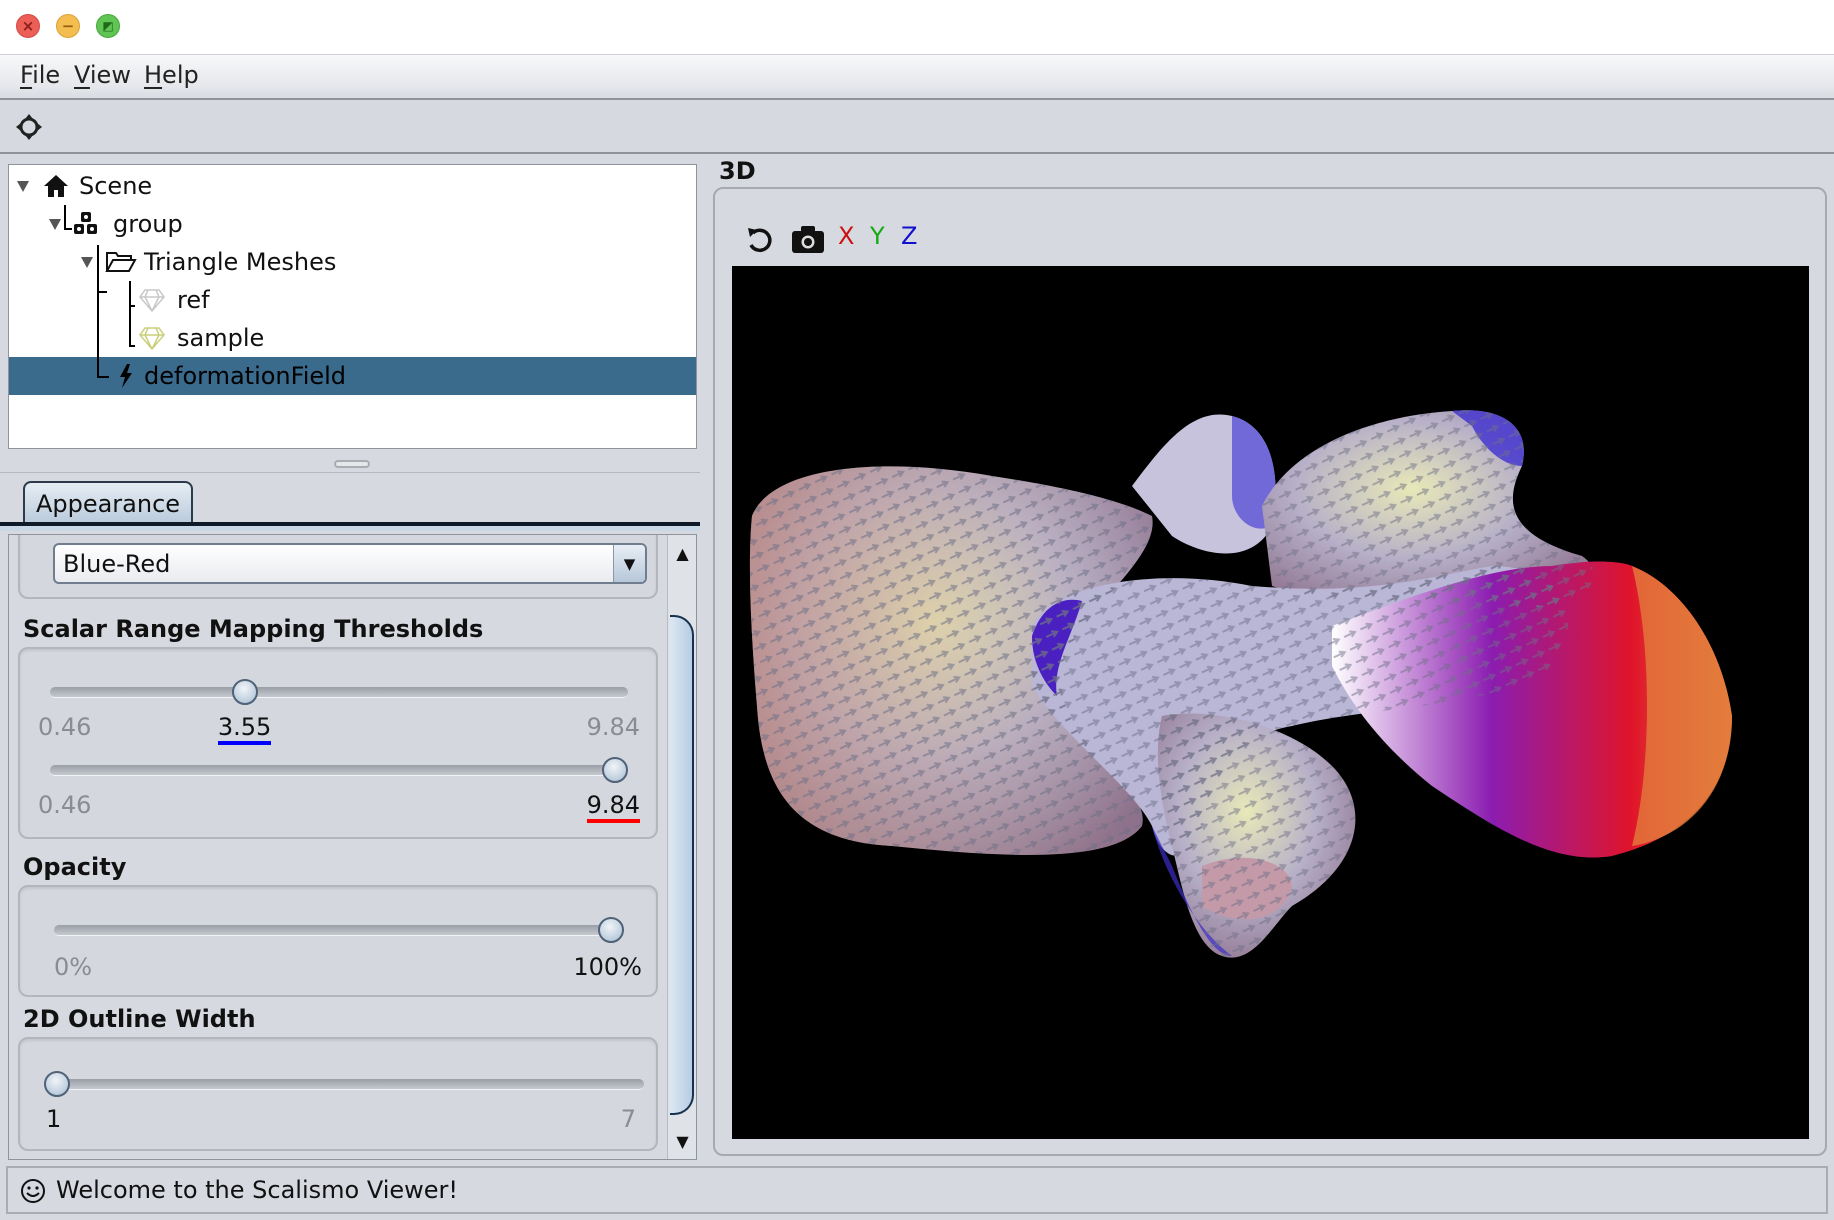 This screenshot has height=1220, width=1834. What do you see at coordinates (110, 75) in the screenshot?
I see `menu-view-label: iew` at bounding box center [110, 75].